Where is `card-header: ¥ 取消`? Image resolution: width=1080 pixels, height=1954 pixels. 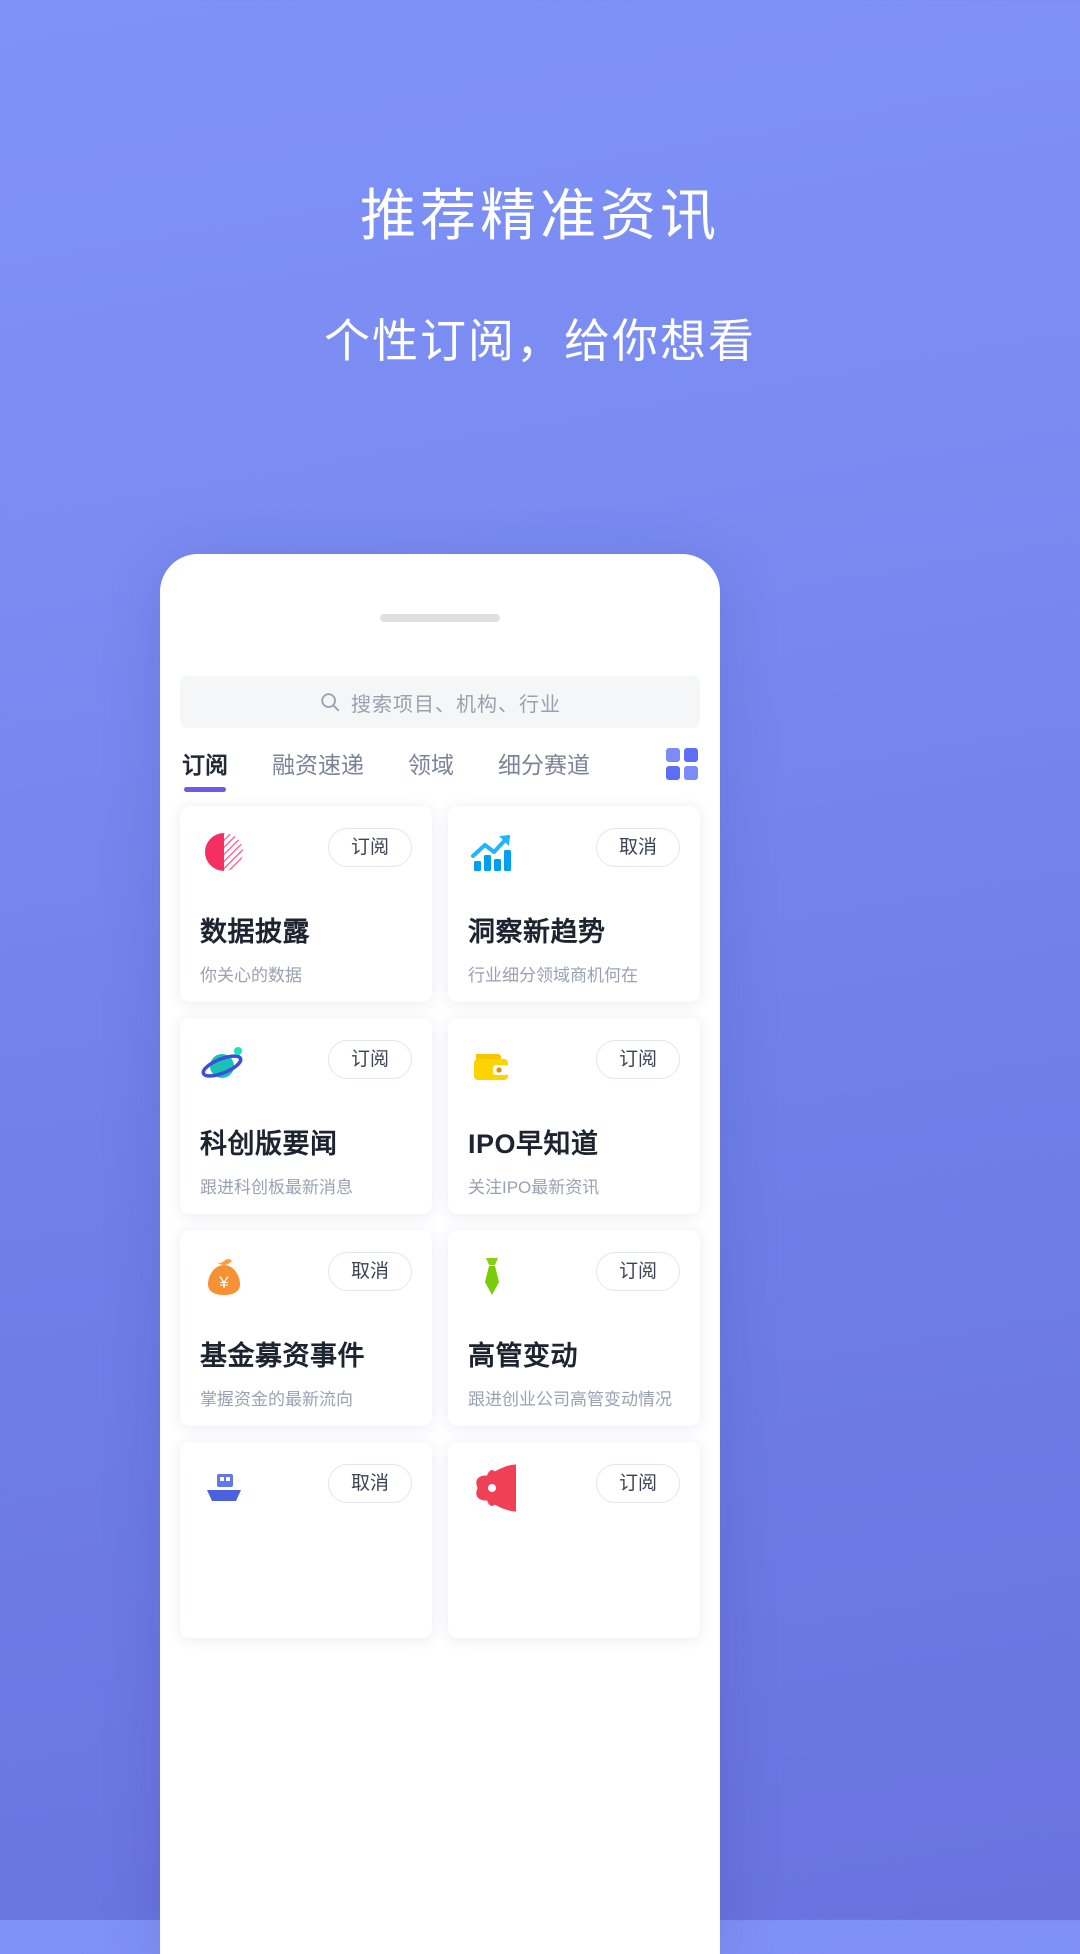
card-header: ¥ 取消 is located at coordinates (306, 1276).